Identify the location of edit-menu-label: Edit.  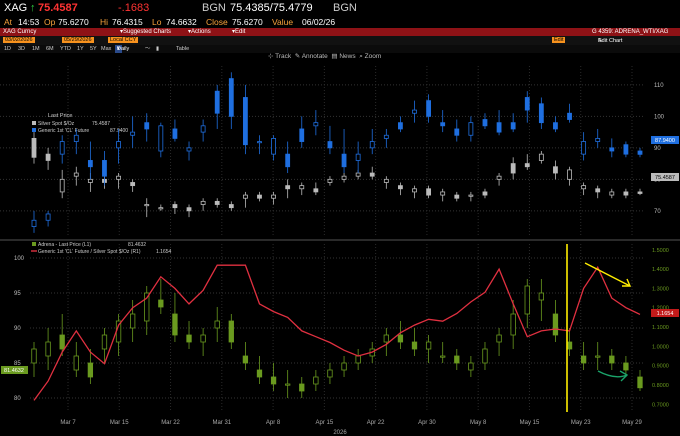
(240, 32).